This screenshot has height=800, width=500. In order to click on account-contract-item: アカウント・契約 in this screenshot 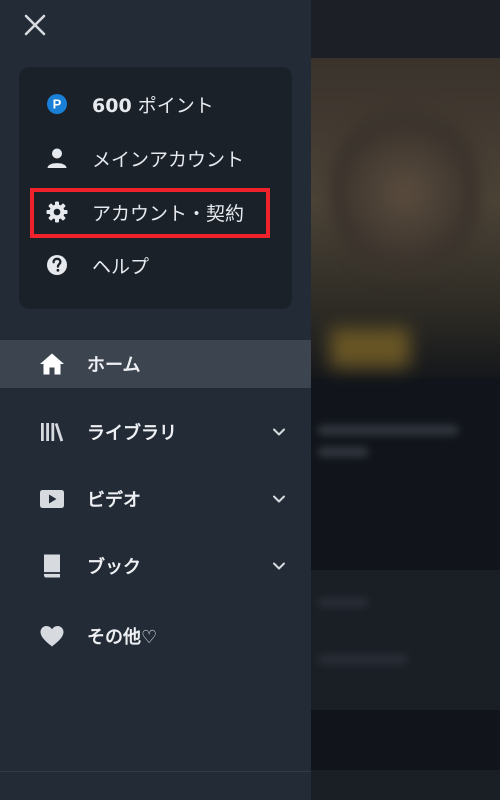, I will do `click(155, 212)`.